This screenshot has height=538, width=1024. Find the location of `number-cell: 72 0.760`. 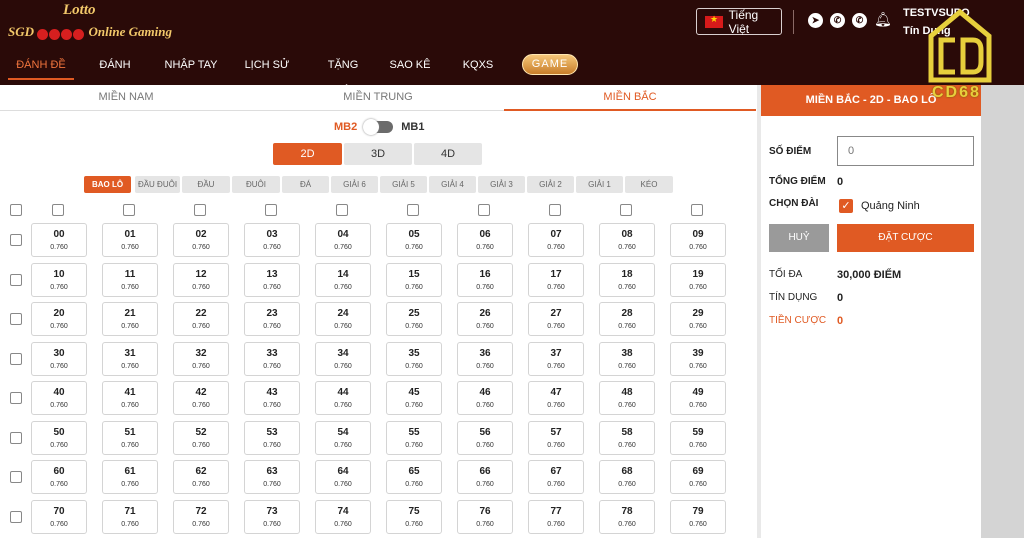

number-cell: 72 0.760 is located at coordinates (201, 517).